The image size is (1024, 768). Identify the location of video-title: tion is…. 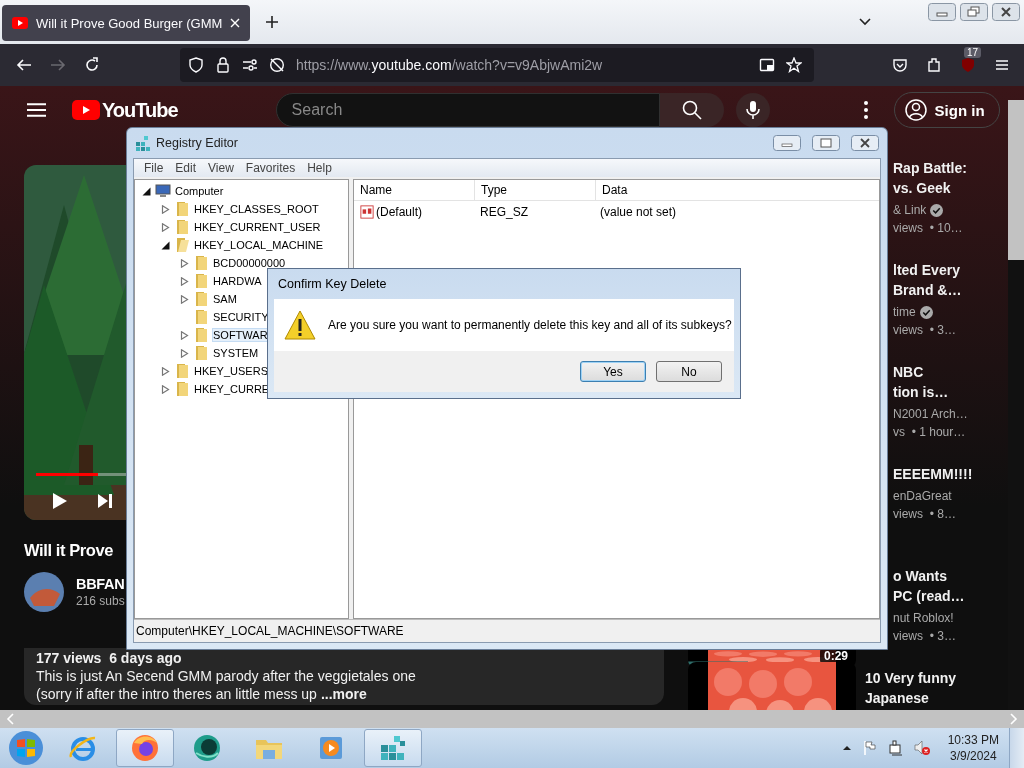
(921, 392).